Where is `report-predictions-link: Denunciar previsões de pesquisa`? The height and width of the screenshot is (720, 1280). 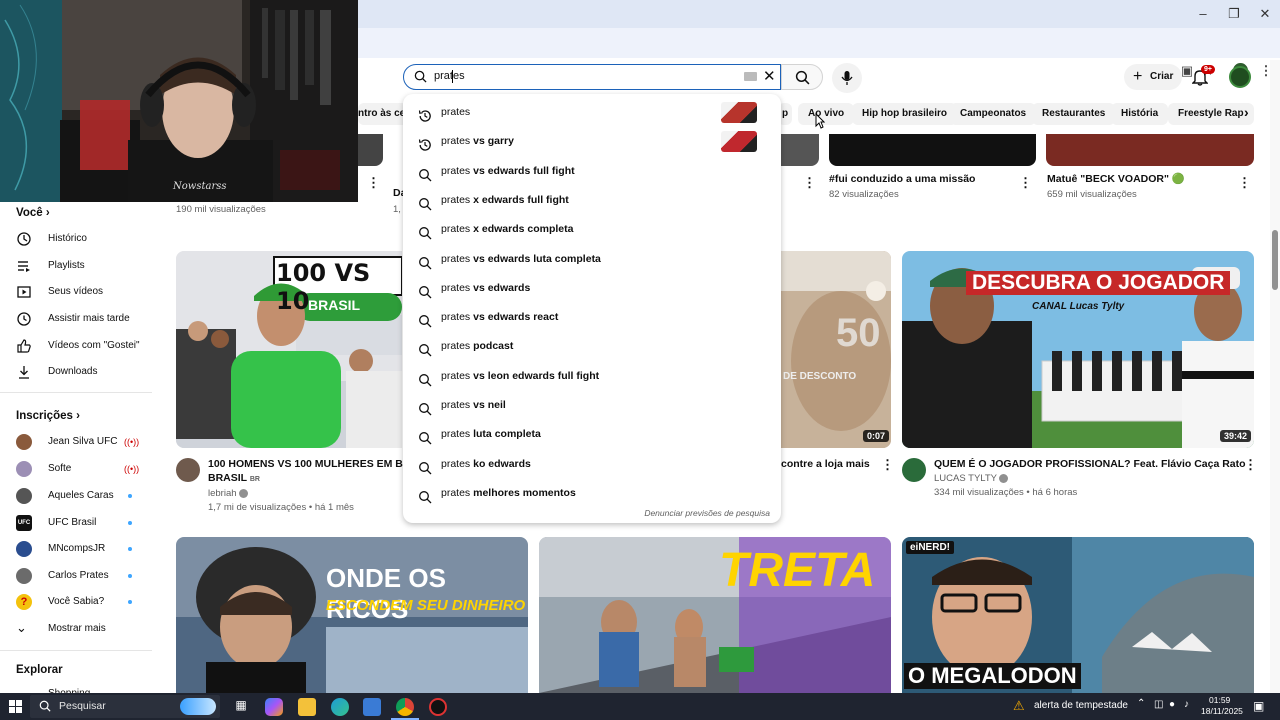
report-predictions-link: Denunciar previsões de pesquisa is located at coordinates (707, 513).